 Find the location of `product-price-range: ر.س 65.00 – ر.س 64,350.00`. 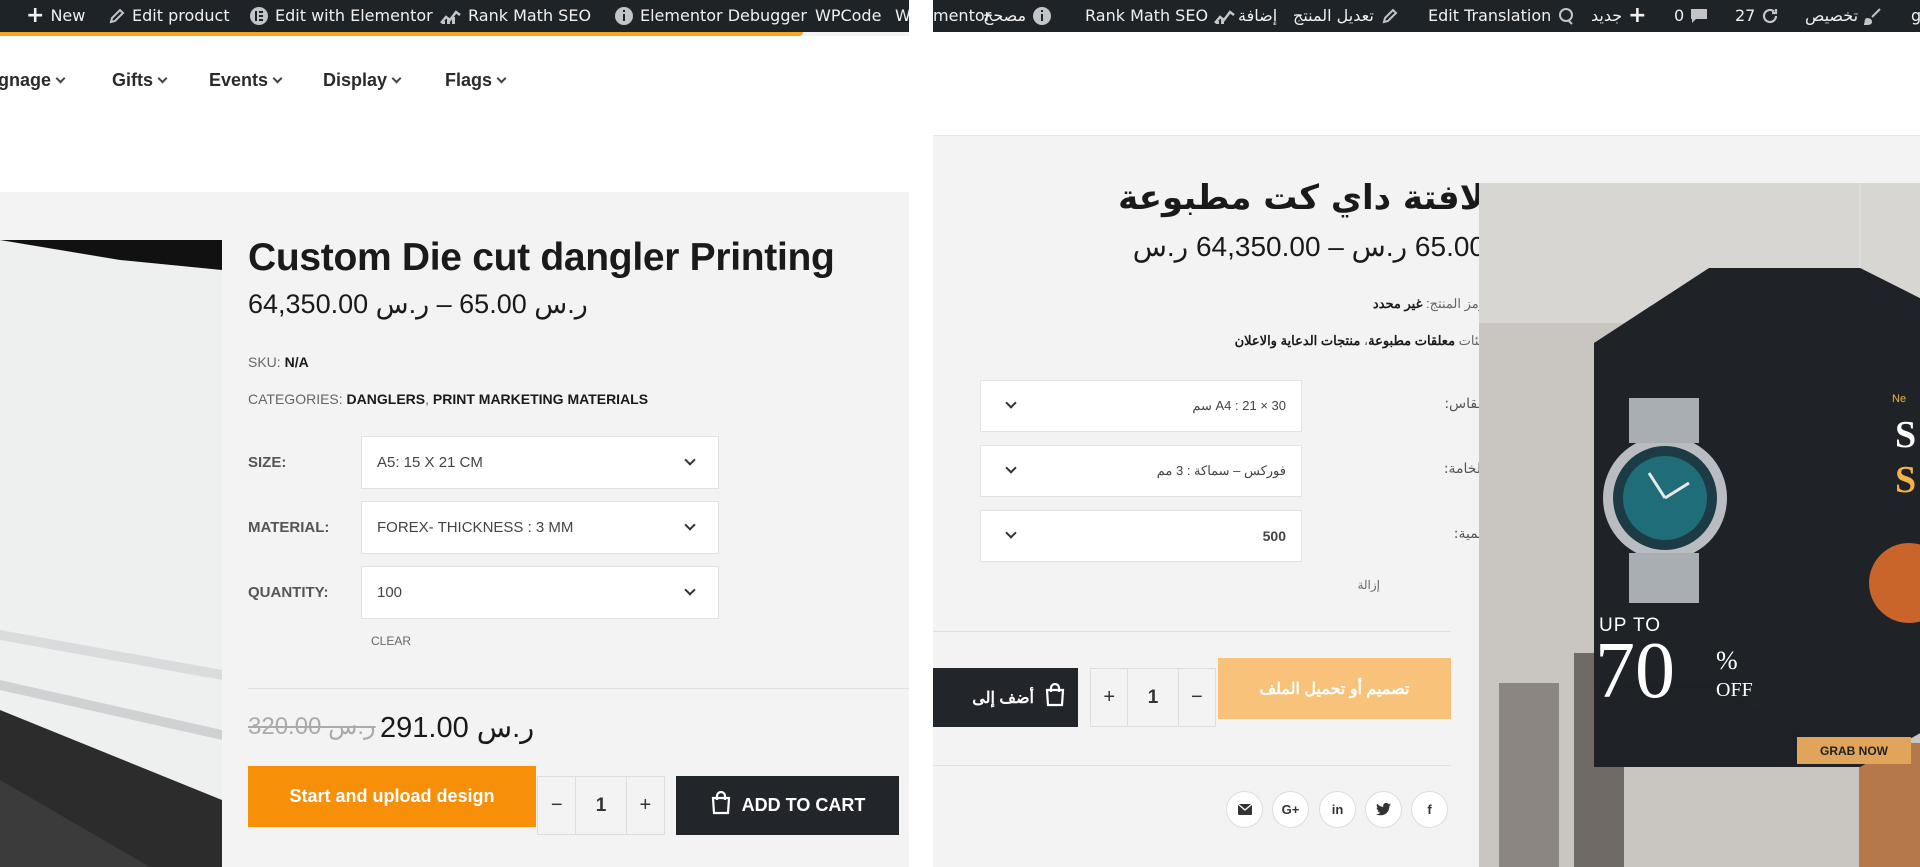

product-price-range: ر.س 65.00 – ر.س 64,350.00 is located at coordinates (418, 304).